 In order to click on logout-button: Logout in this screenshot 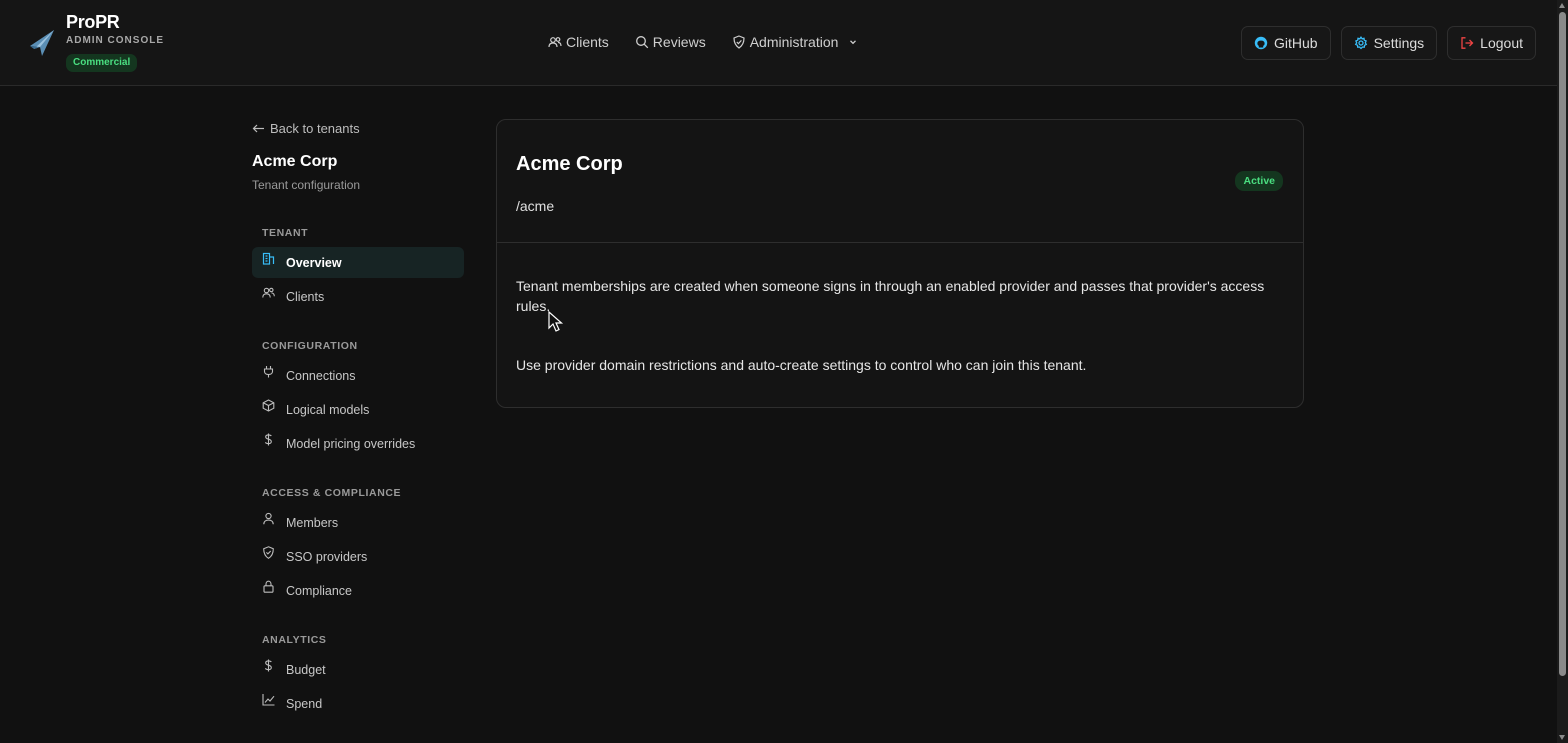, I will do `click(1491, 43)`.